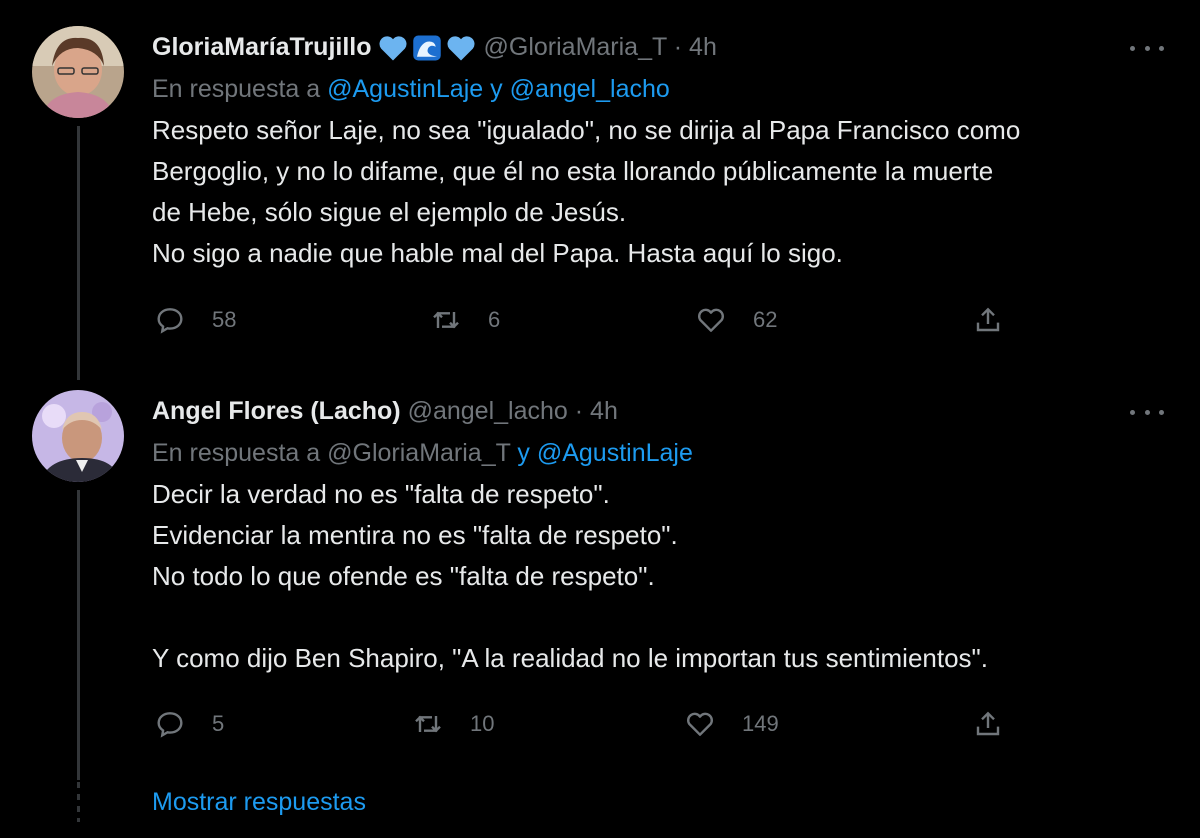 This screenshot has width=1200, height=838. What do you see at coordinates (78, 802) in the screenshot?
I see `thread-continuation` at bounding box center [78, 802].